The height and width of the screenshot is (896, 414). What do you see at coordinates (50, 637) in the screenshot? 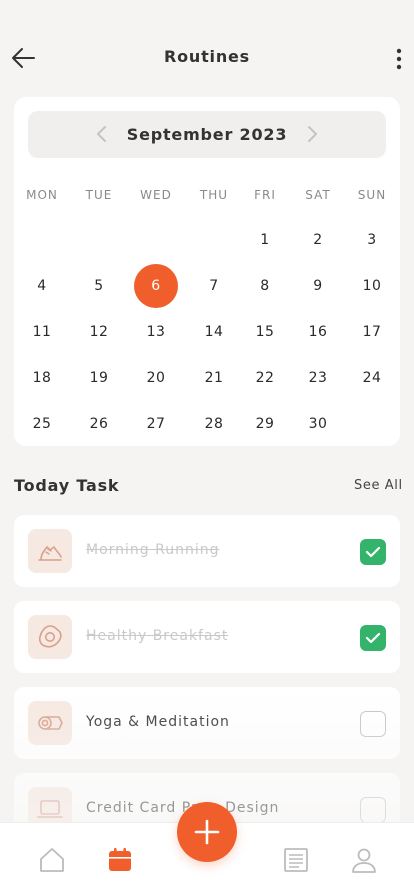
I see `fried-egg-icon` at bounding box center [50, 637].